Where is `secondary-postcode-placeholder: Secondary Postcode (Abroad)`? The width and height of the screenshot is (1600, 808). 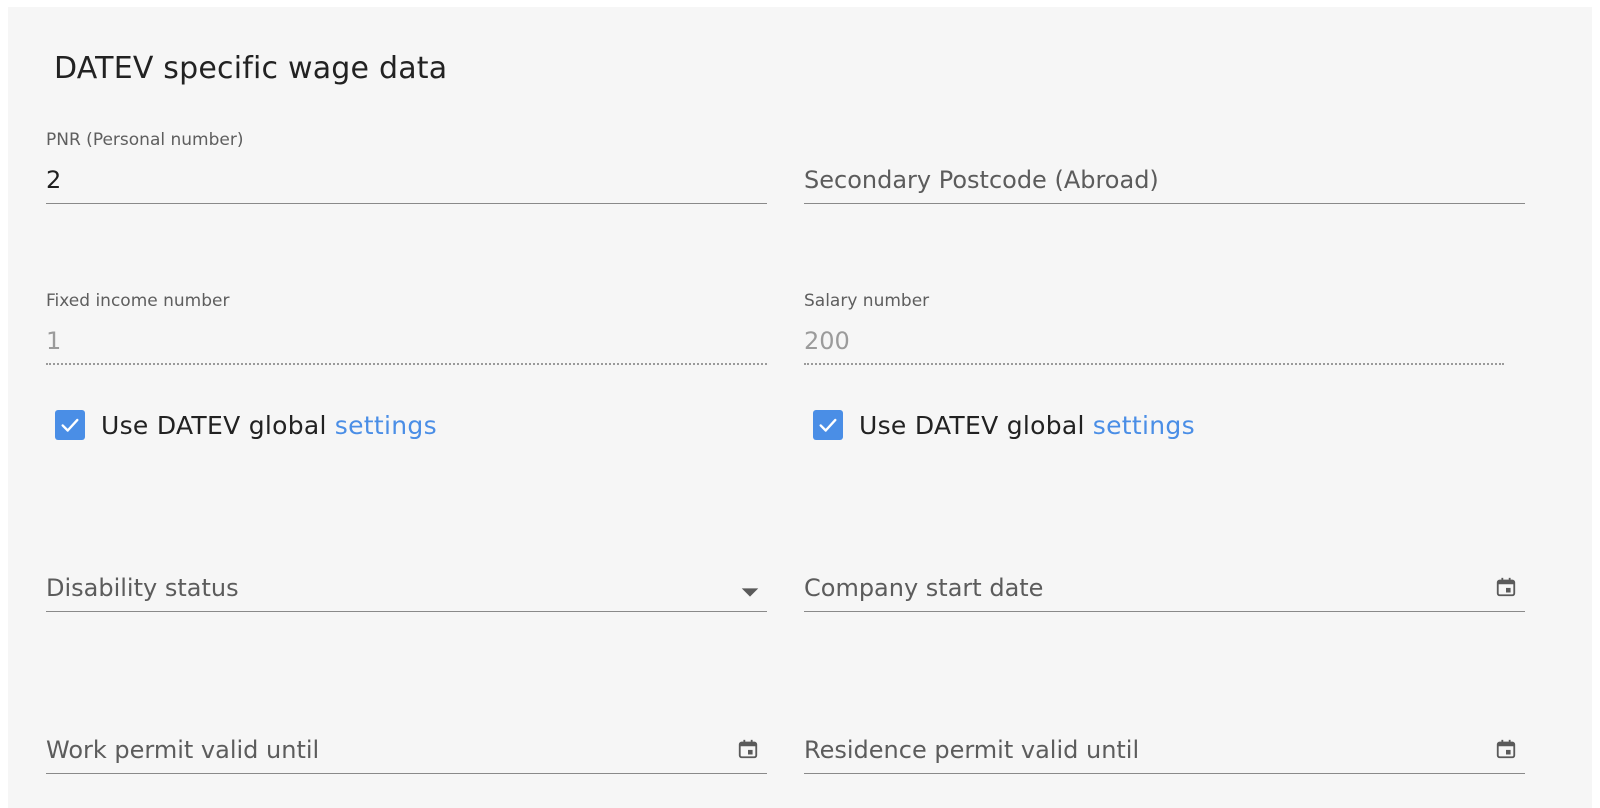 secondary-postcode-placeholder: Secondary Postcode (Abroad) is located at coordinates (981, 180).